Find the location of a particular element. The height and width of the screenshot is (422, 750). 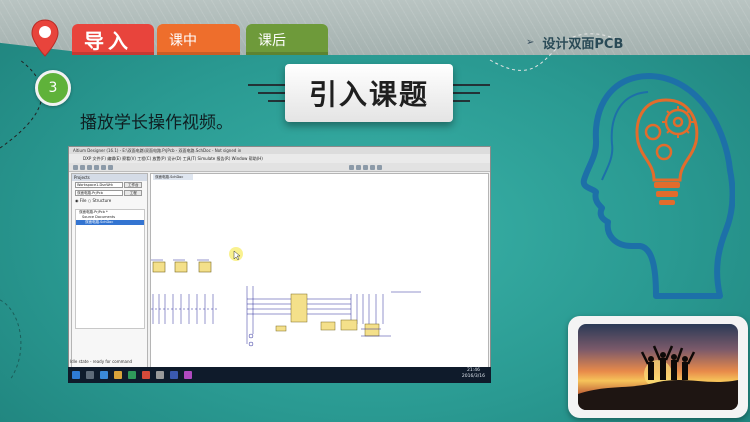

workspace-field: Workspace1.DsnWrk is located at coordinates (99, 185).